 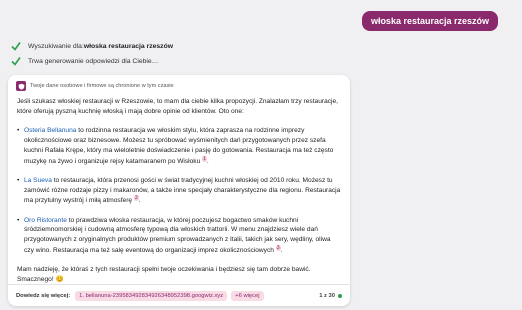 I want to click on restaurant-link: Osteria Bellanuna, so click(x=50, y=130).